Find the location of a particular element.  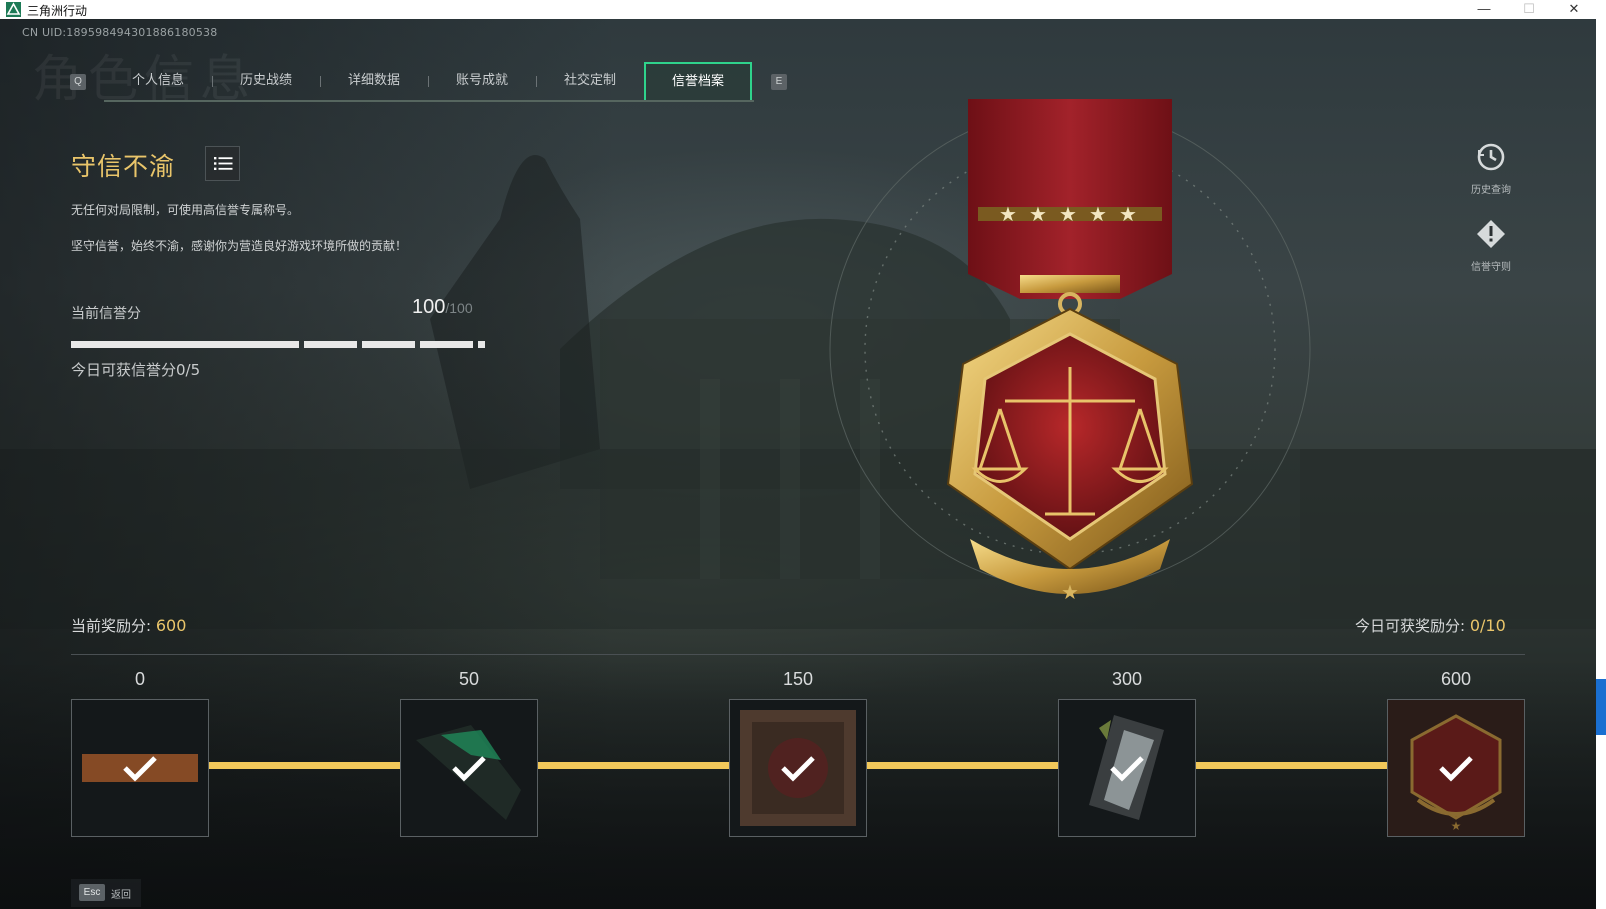

reward-divider is located at coordinates (798, 654).